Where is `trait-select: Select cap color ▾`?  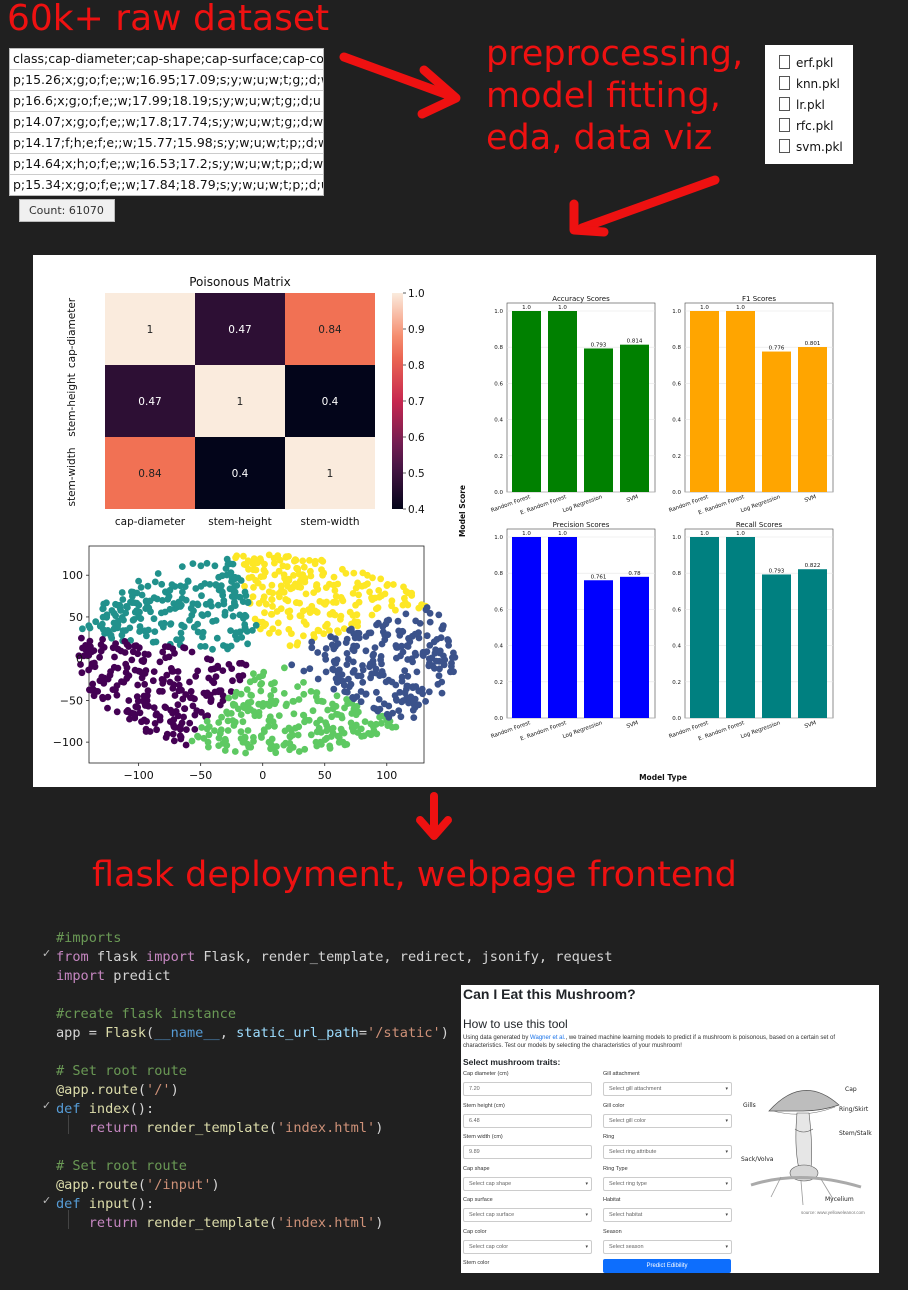 trait-select: Select cap color ▾ is located at coordinates (527, 1246).